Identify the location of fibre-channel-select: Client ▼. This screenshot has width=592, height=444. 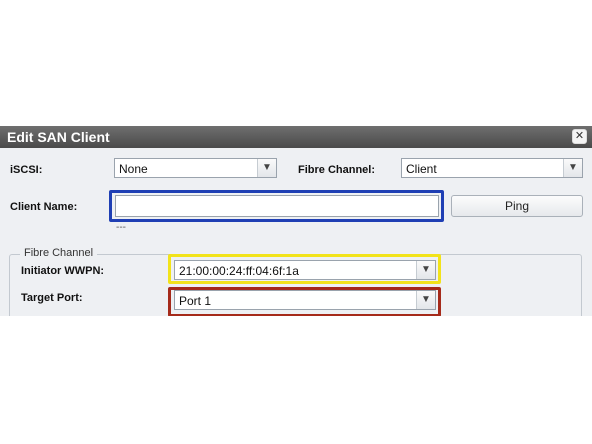
(492, 168).